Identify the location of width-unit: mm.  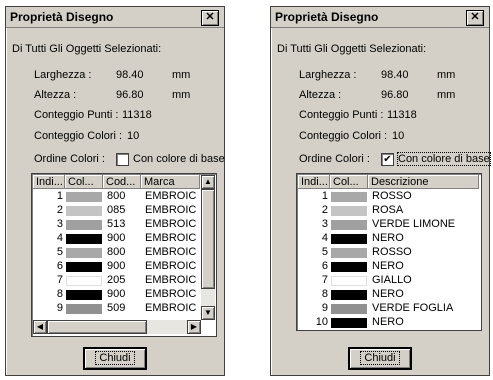
(181, 75).